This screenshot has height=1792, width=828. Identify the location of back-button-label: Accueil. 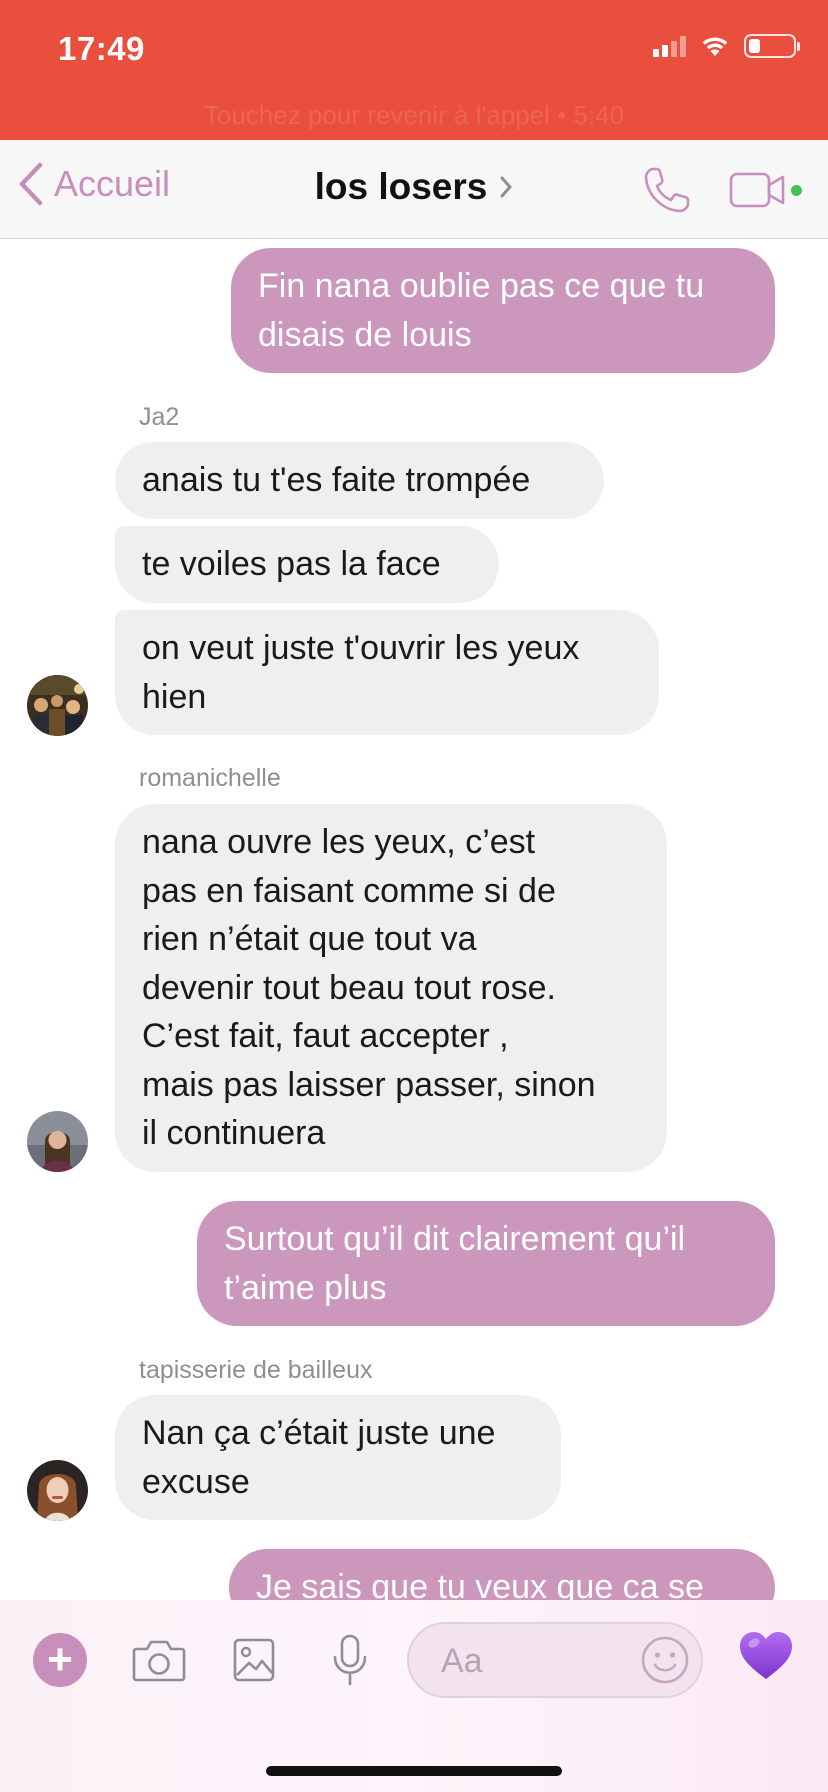
(112, 183).